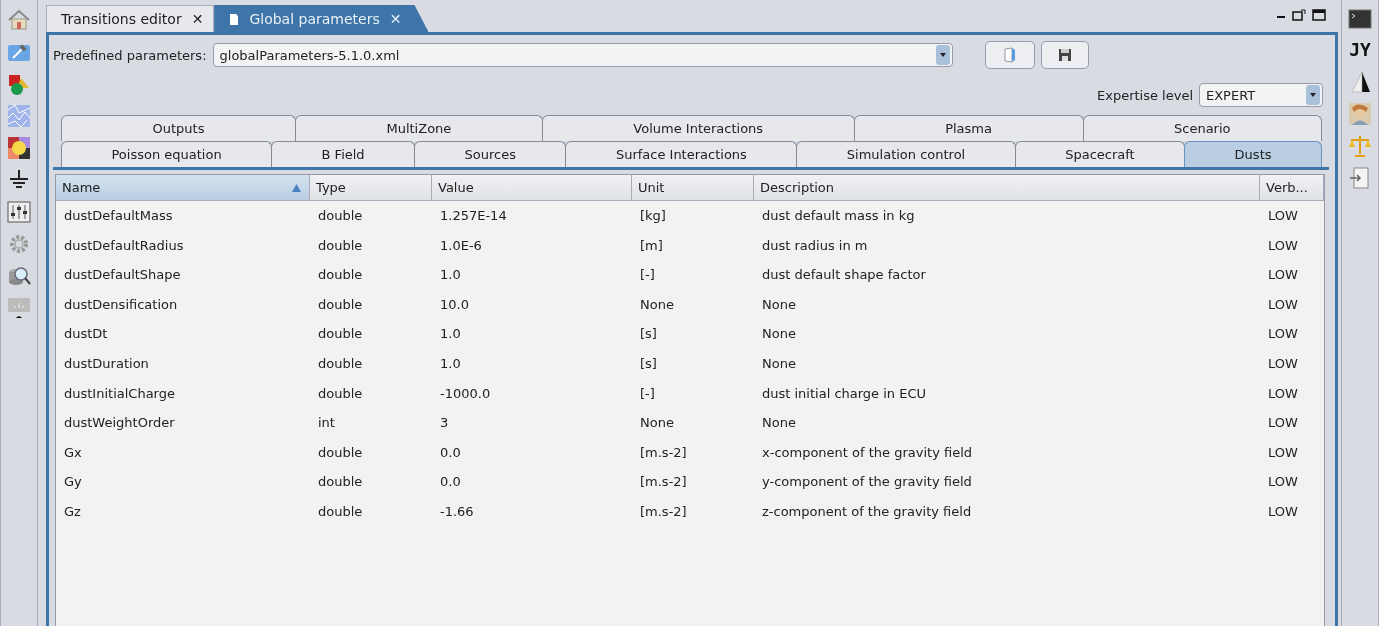  What do you see at coordinates (867, 452) in the screenshot?
I see `table-cell-text: x-component of the gravity field` at bounding box center [867, 452].